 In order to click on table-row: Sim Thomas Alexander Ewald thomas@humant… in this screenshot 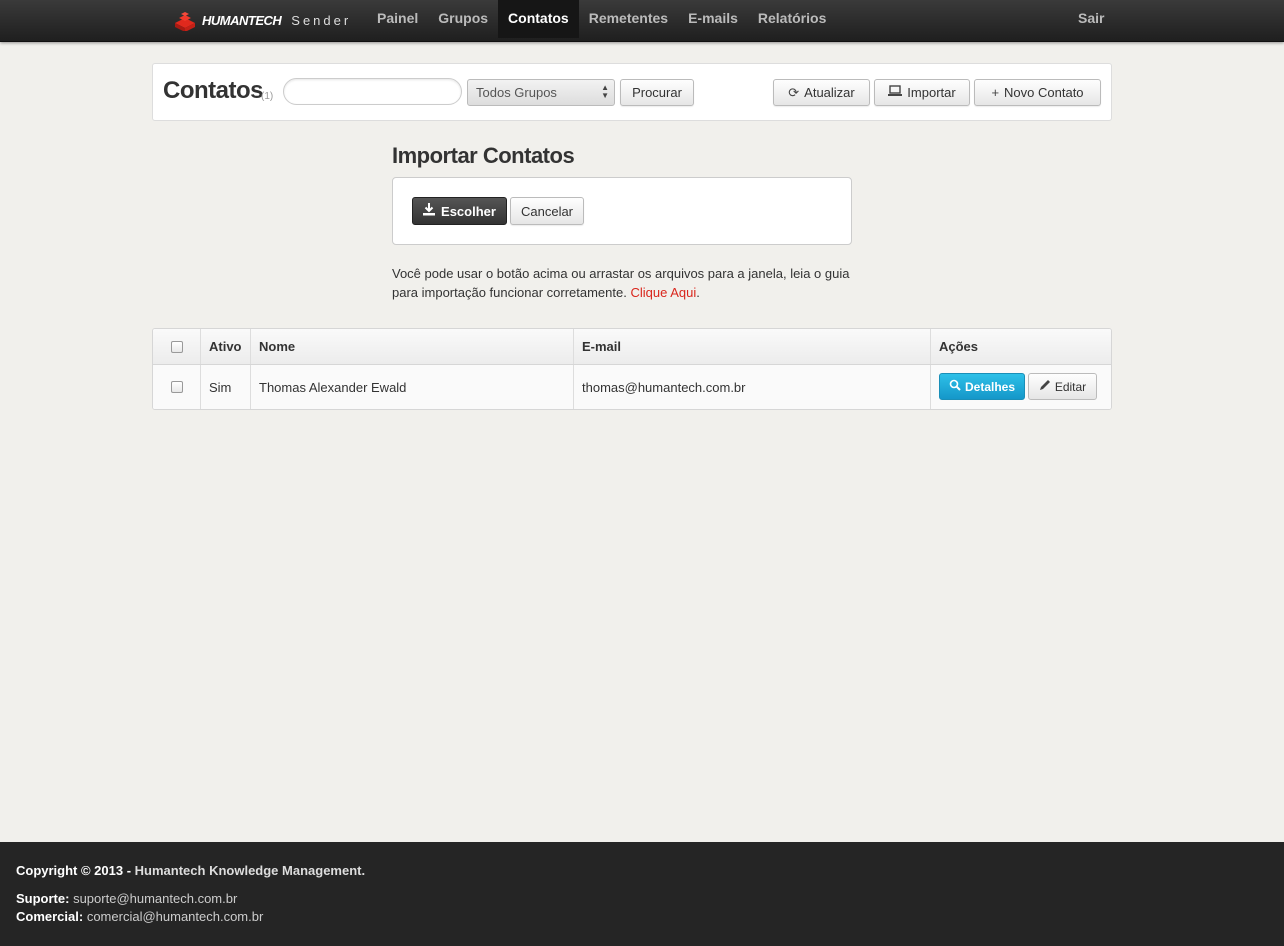, I will do `click(632, 387)`.